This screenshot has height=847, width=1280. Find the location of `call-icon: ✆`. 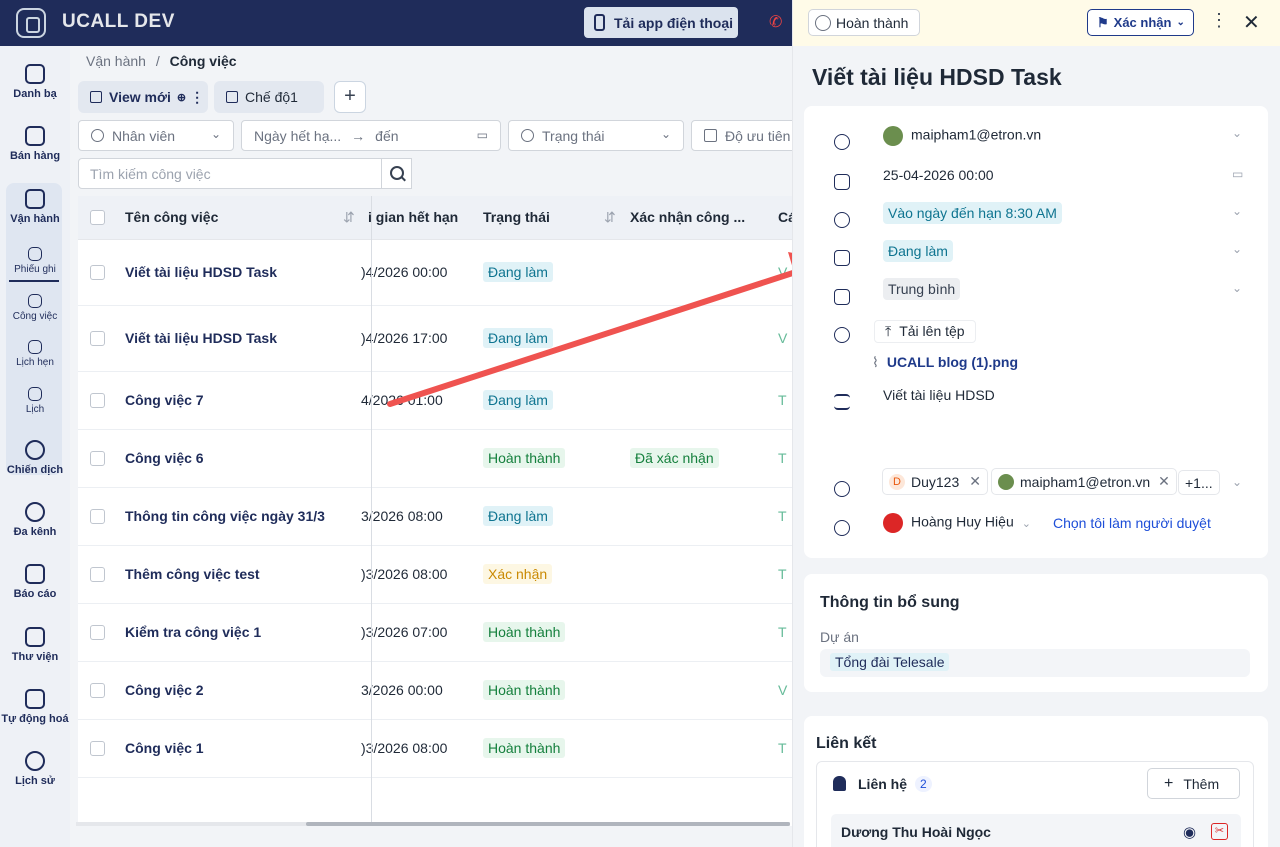

call-icon: ✆ is located at coordinates (775, 22).